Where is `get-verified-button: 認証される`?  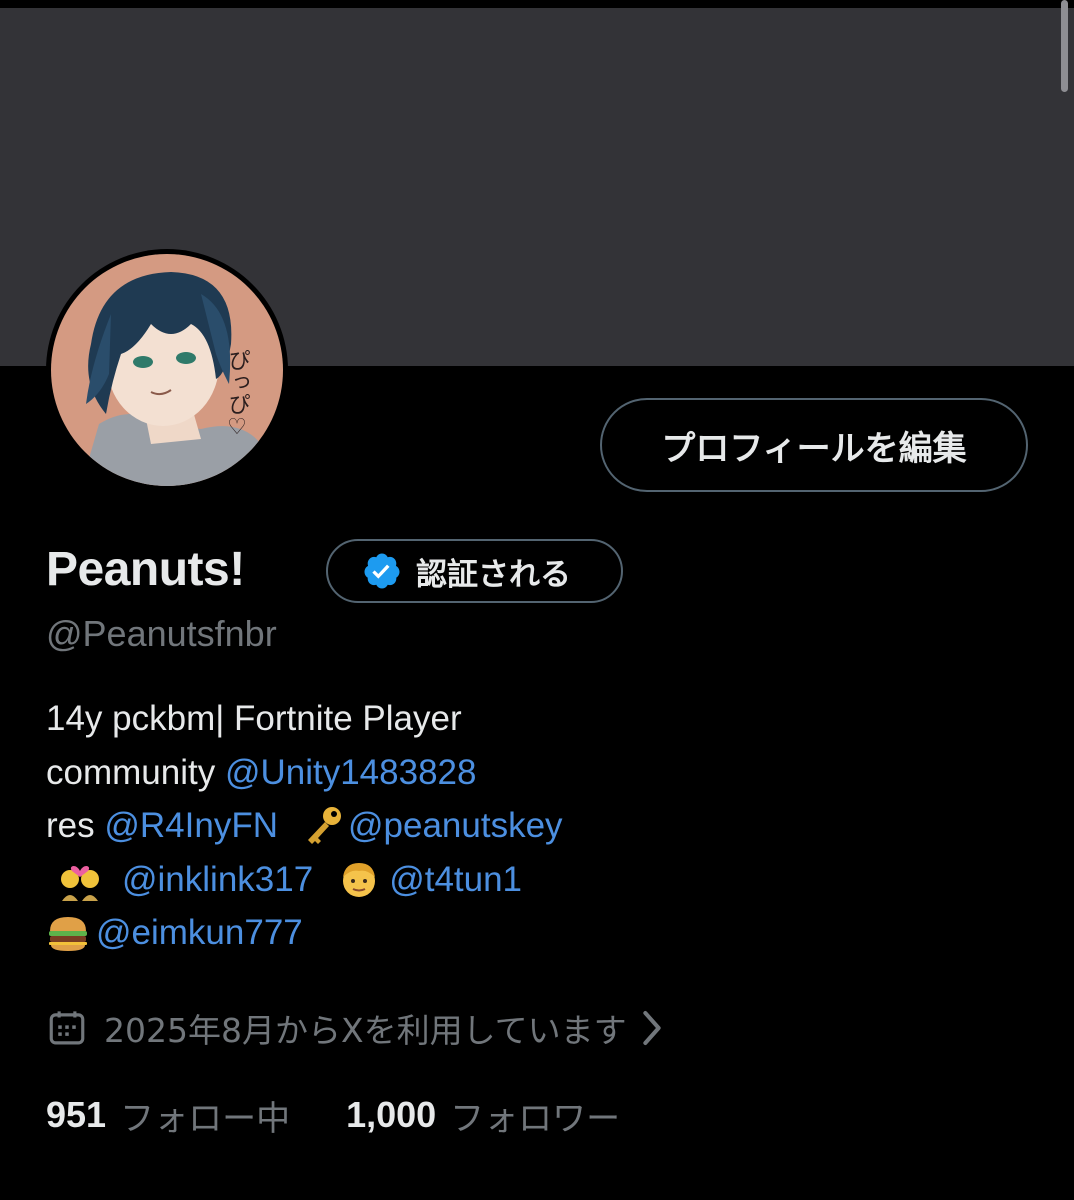
get-verified-button: 認証される is located at coordinates (474, 571).